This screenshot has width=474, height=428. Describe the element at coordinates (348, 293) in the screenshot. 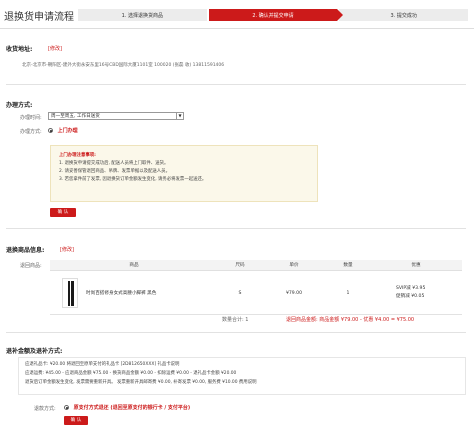

I see `product-qty: 1` at that location.